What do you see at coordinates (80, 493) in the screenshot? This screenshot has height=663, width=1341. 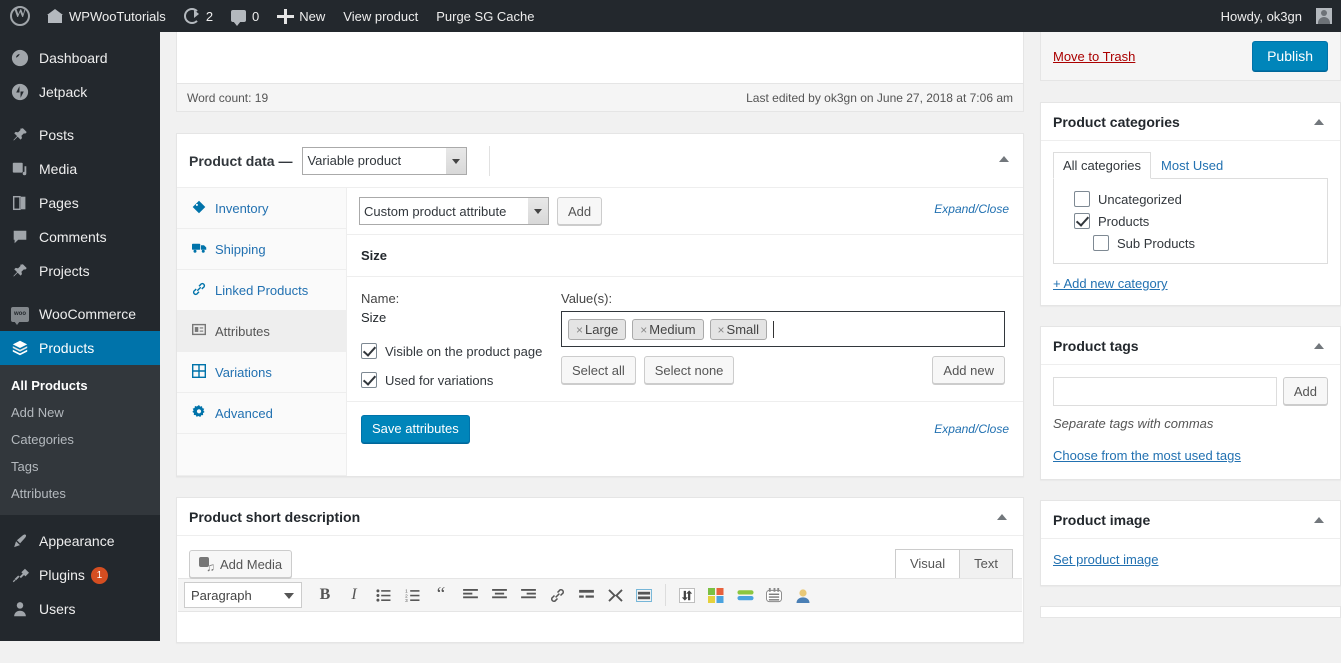 I see `submenu-item-attributes: Attributes` at bounding box center [80, 493].